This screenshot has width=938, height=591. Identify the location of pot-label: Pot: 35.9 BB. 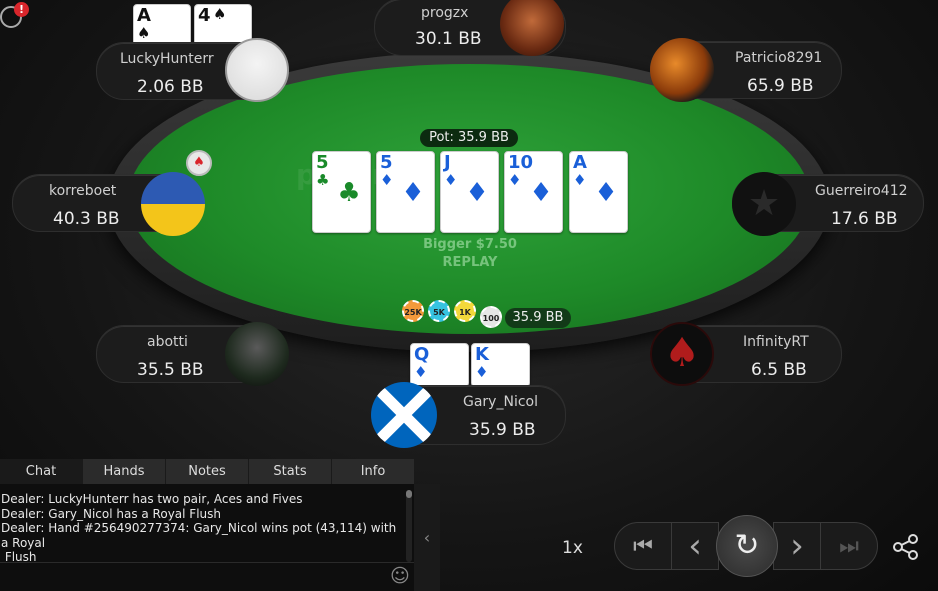
(469, 138).